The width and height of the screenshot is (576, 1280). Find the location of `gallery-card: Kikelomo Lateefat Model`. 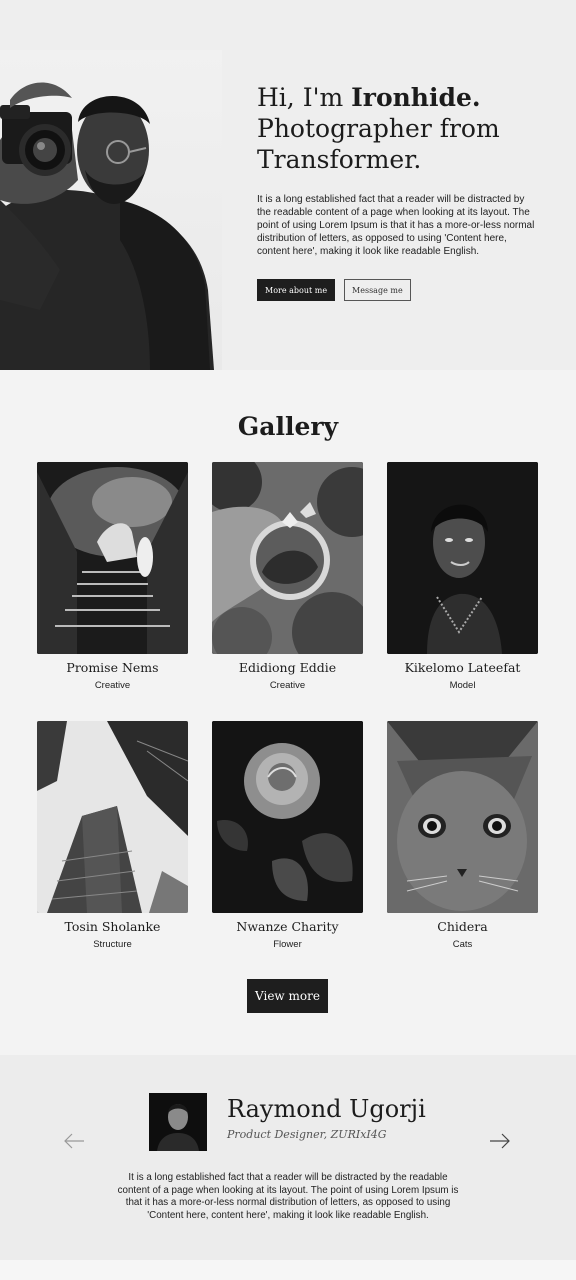

gallery-card: Kikelomo Lateefat Model is located at coordinates (462, 576).